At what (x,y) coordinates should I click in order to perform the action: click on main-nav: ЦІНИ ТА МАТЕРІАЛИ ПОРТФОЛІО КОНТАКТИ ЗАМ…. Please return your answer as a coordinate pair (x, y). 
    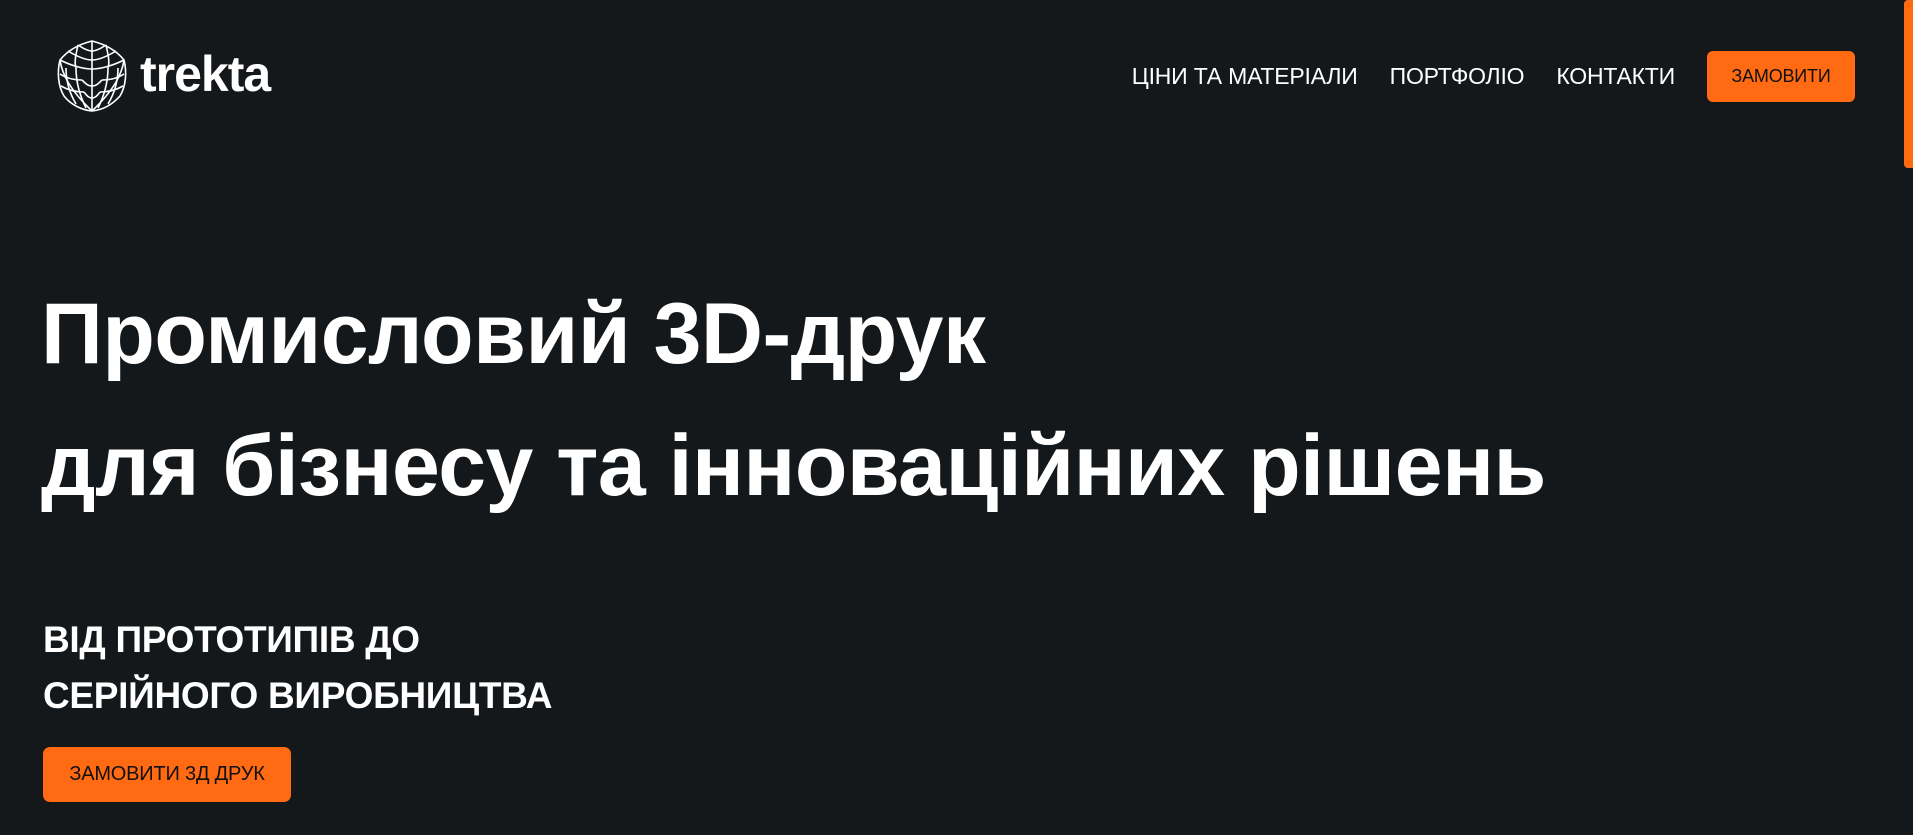
    Looking at the image, I should click on (1493, 76).